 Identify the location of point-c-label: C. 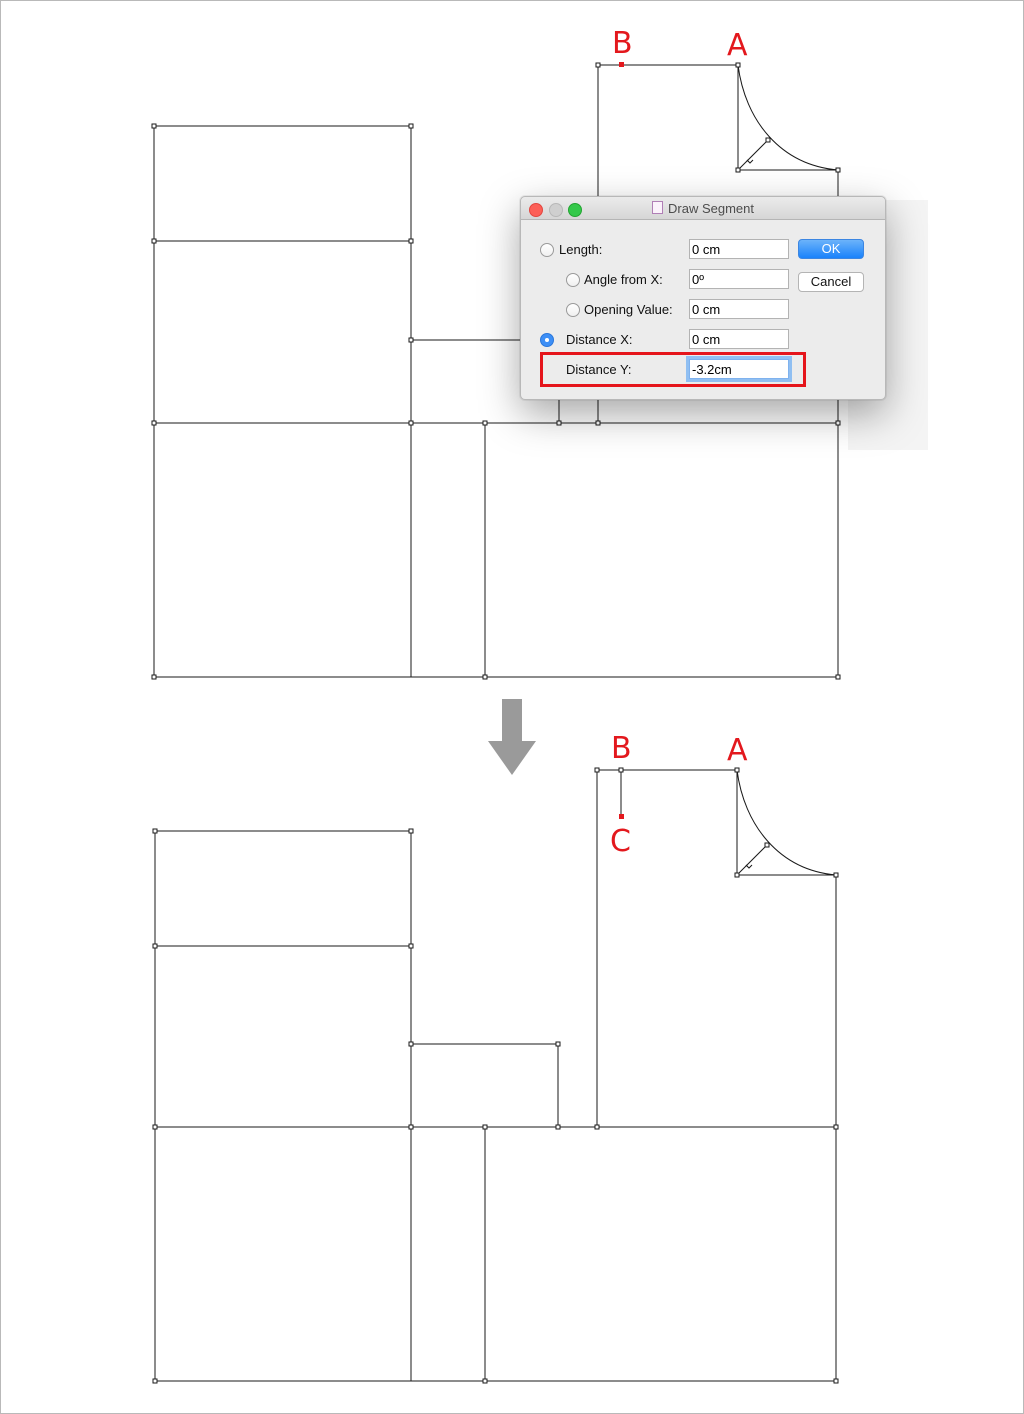
(620, 841).